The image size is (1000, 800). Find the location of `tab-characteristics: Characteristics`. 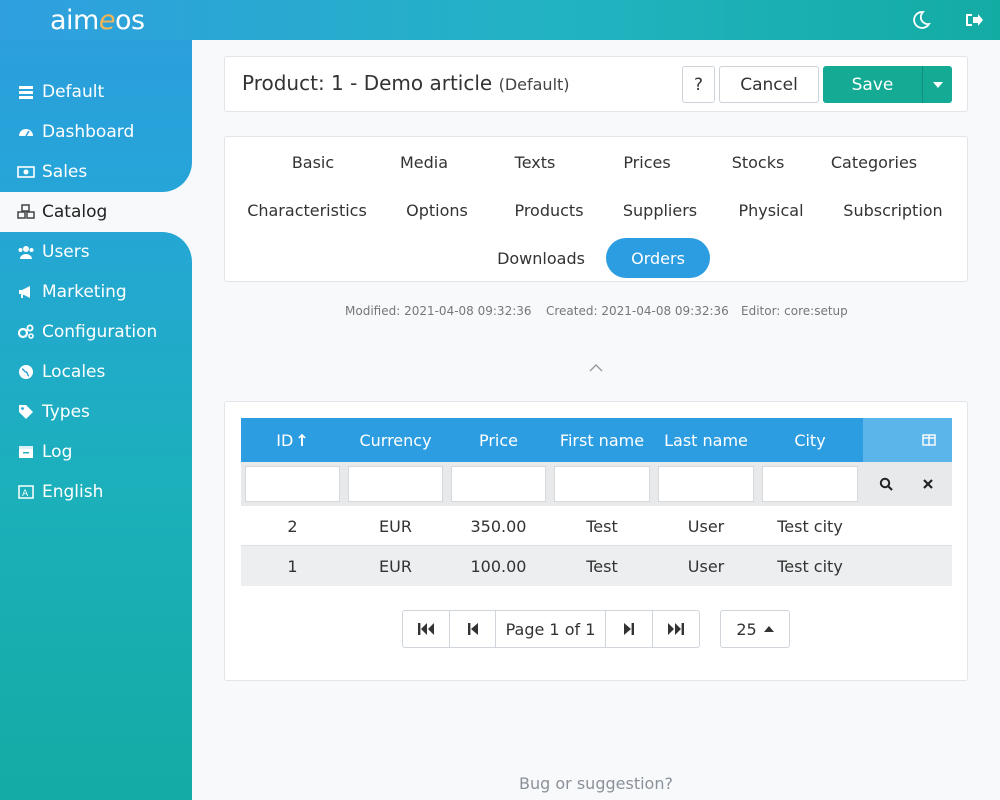

tab-characteristics: Characteristics is located at coordinates (307, 210).